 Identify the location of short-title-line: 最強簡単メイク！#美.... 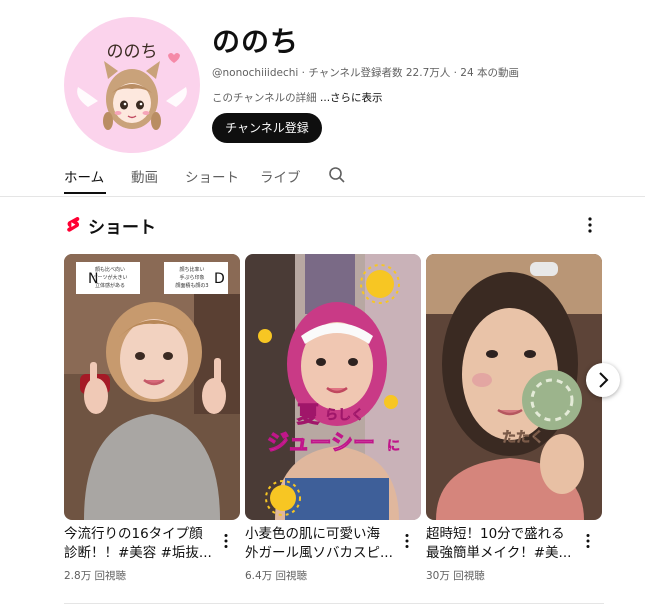
(499, 553).